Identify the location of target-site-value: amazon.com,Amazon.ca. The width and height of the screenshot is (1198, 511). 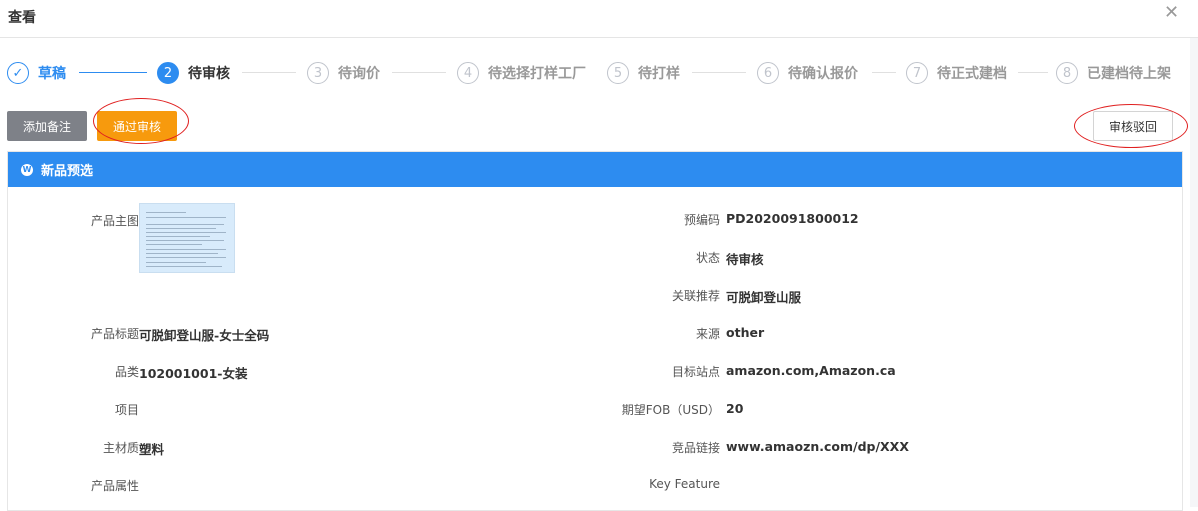
(811, 370).